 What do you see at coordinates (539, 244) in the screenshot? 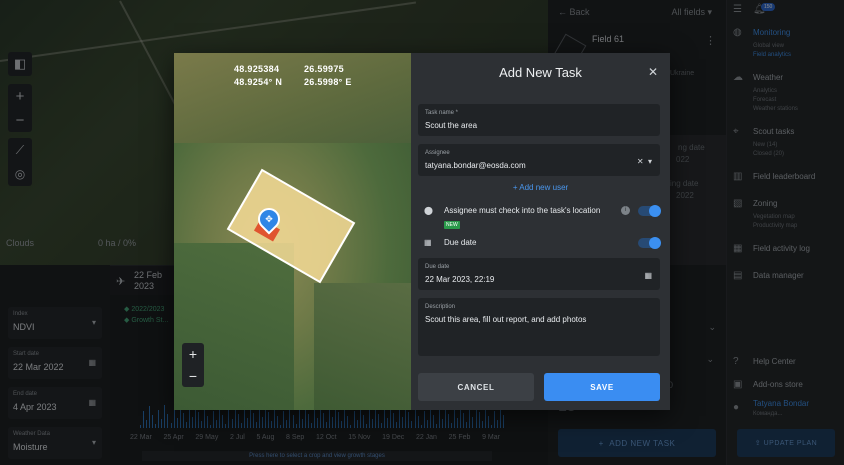
I see `due-date-row: ▦ Due date` at bounding box center [539, 244].